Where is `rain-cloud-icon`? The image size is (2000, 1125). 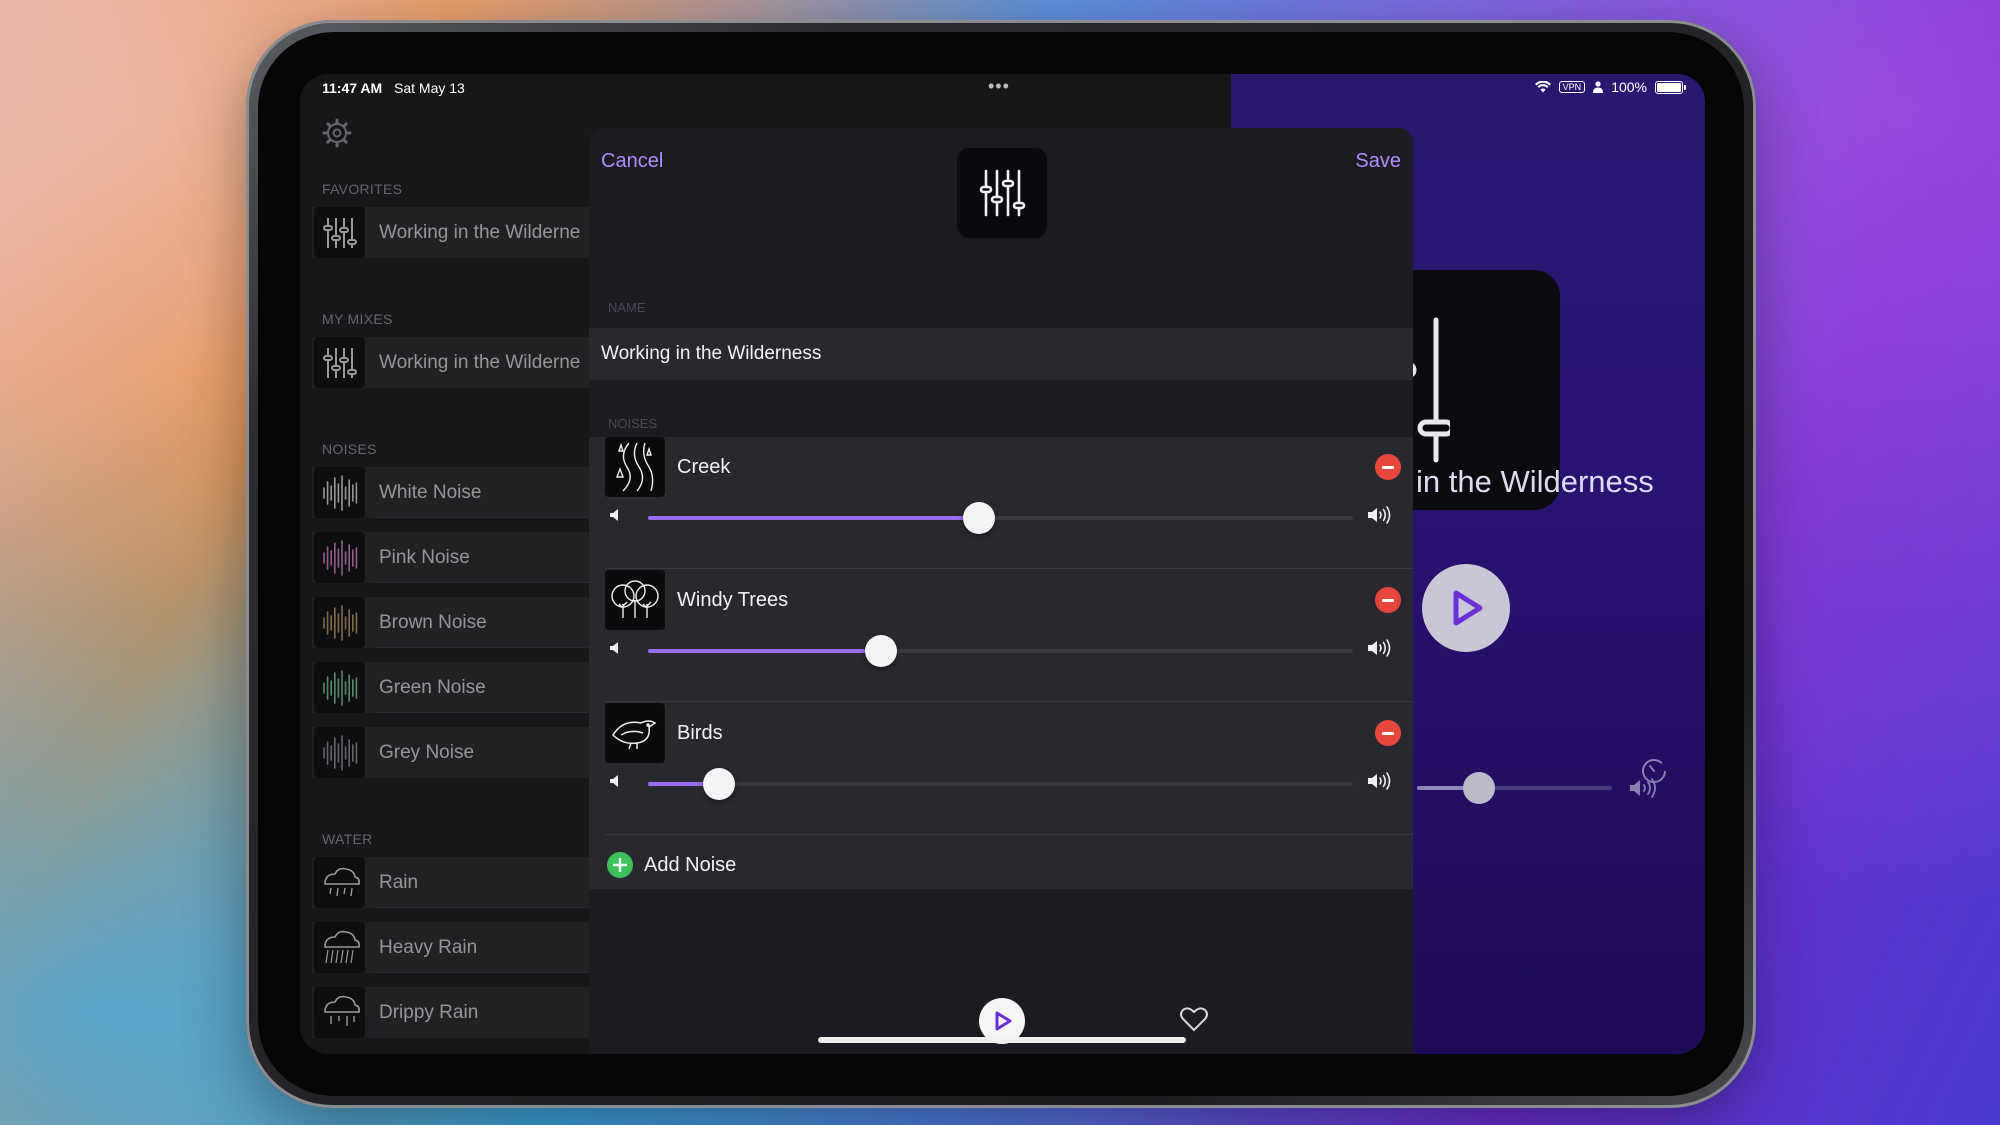 rain-cloud-icon is located at coordinates (339, 882).